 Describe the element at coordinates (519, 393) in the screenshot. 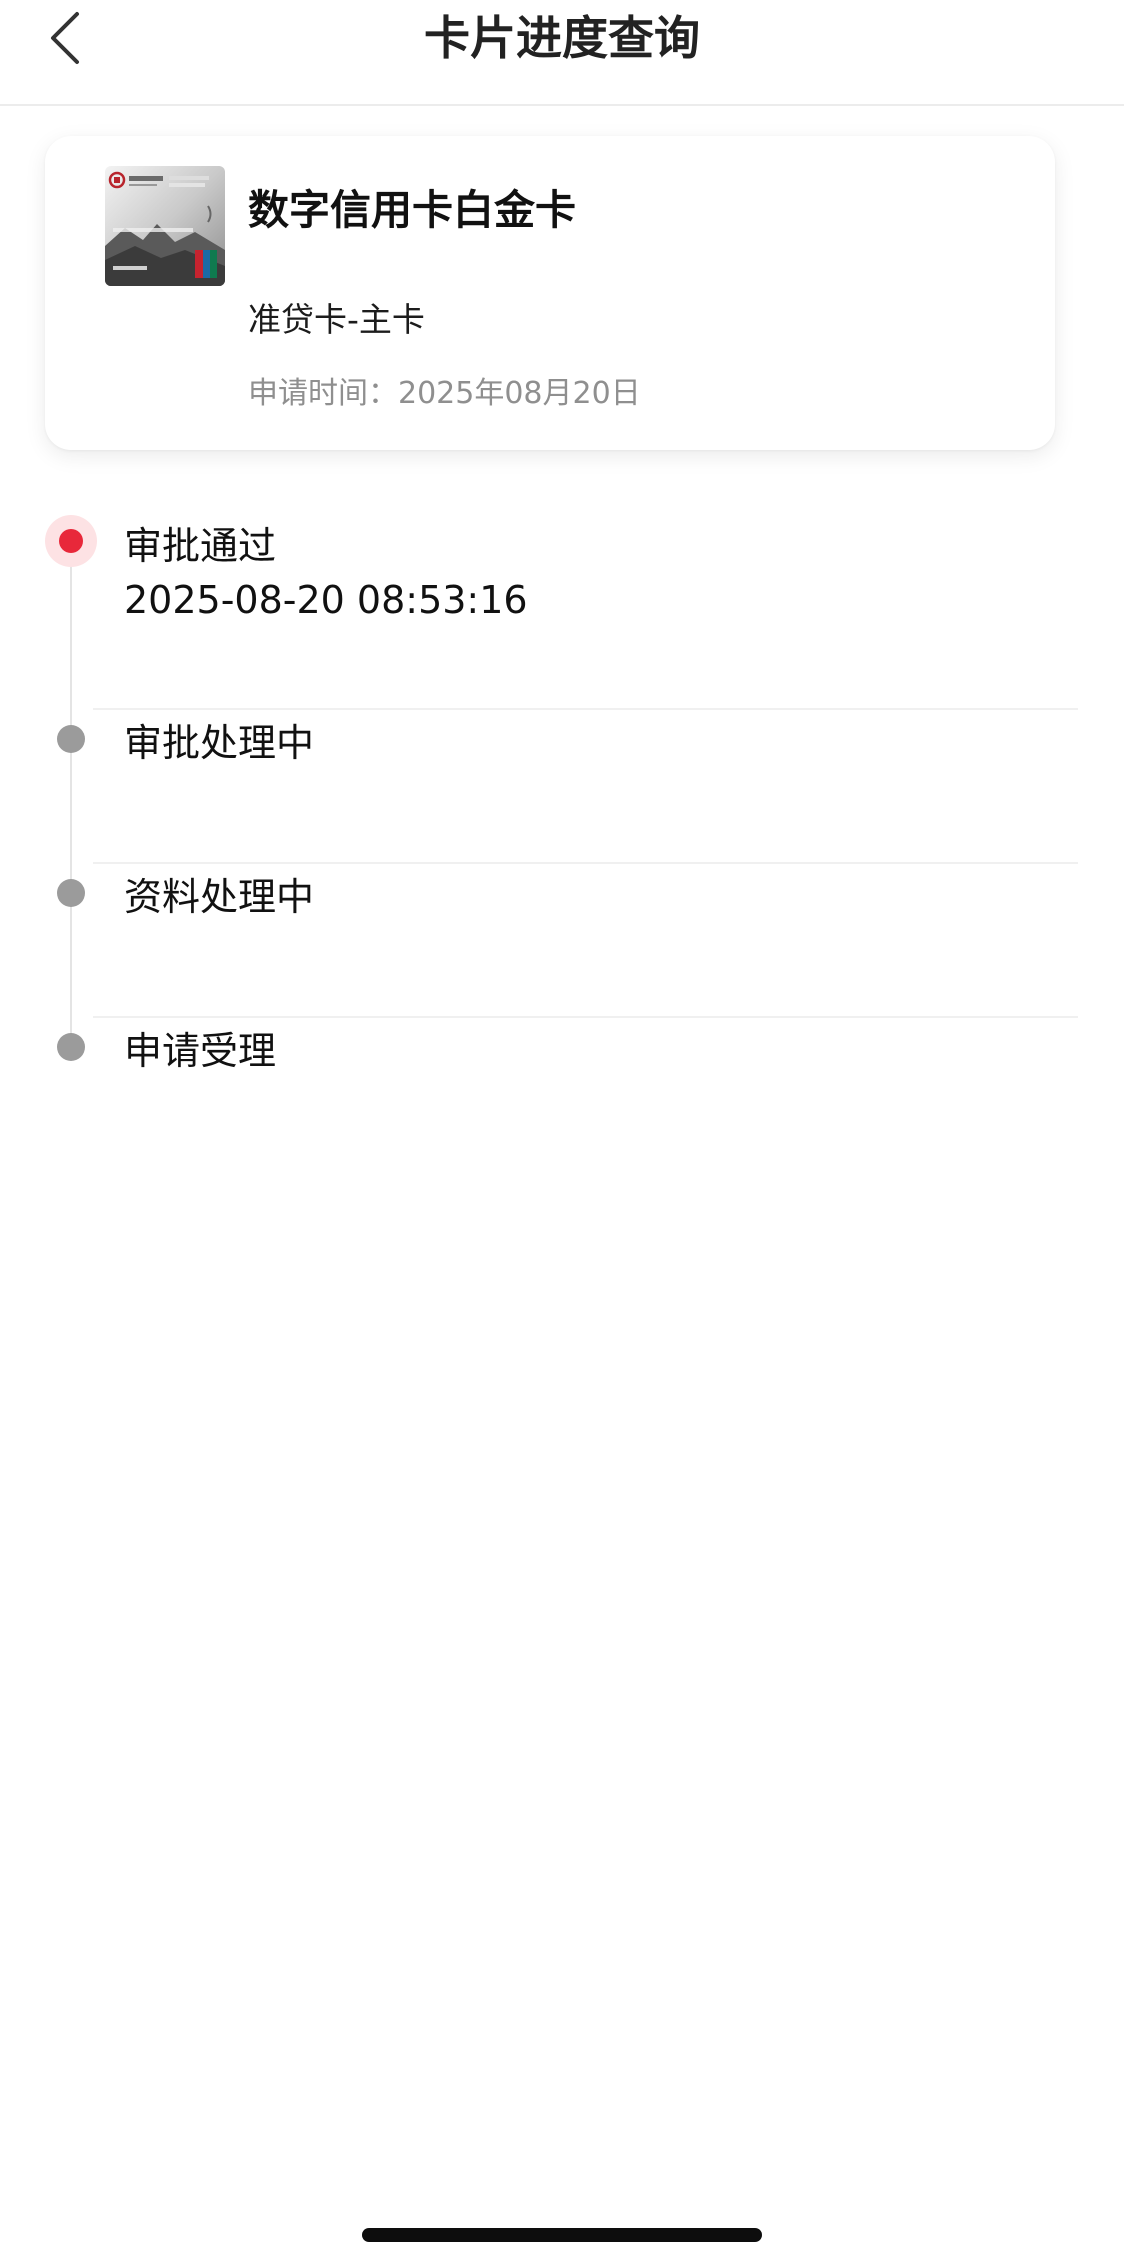

I see `apply-time-value: 2025年08月20日` at that location.